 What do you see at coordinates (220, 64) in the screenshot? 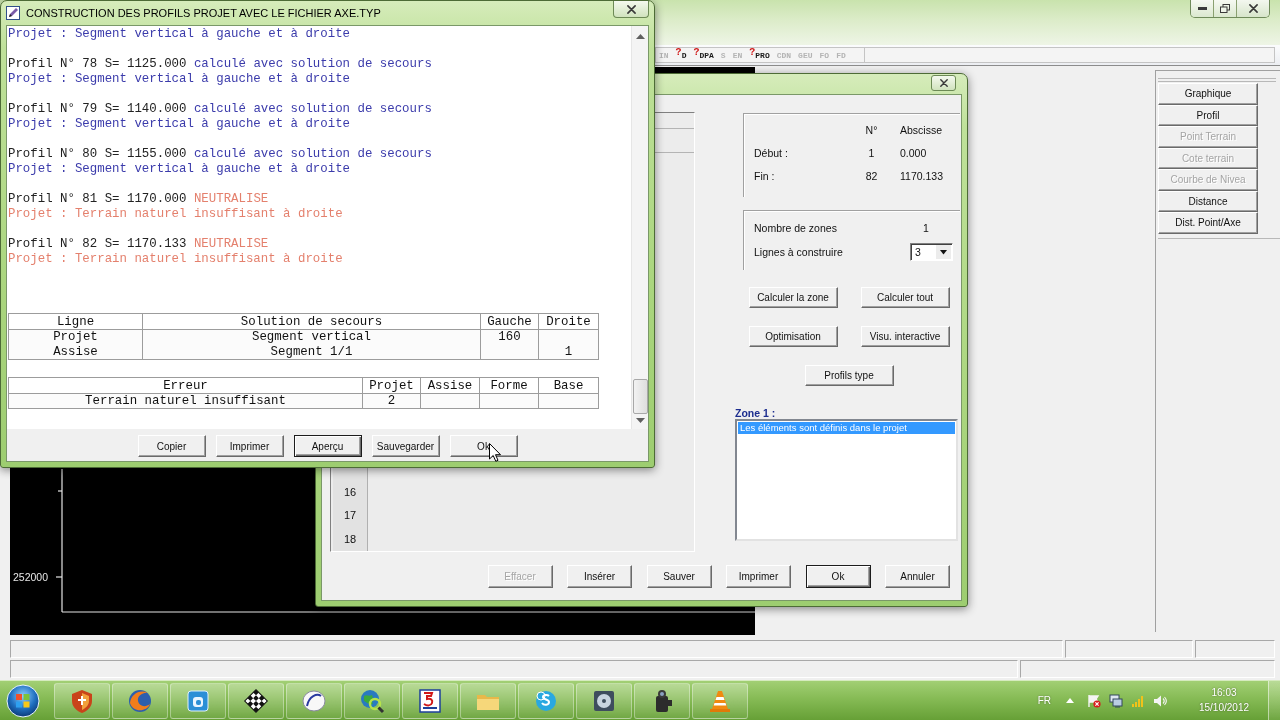
I see `log-line: Profil N° 78 S= 1125.000 calculé avec solution de secours` at bounding box center [220, 64].